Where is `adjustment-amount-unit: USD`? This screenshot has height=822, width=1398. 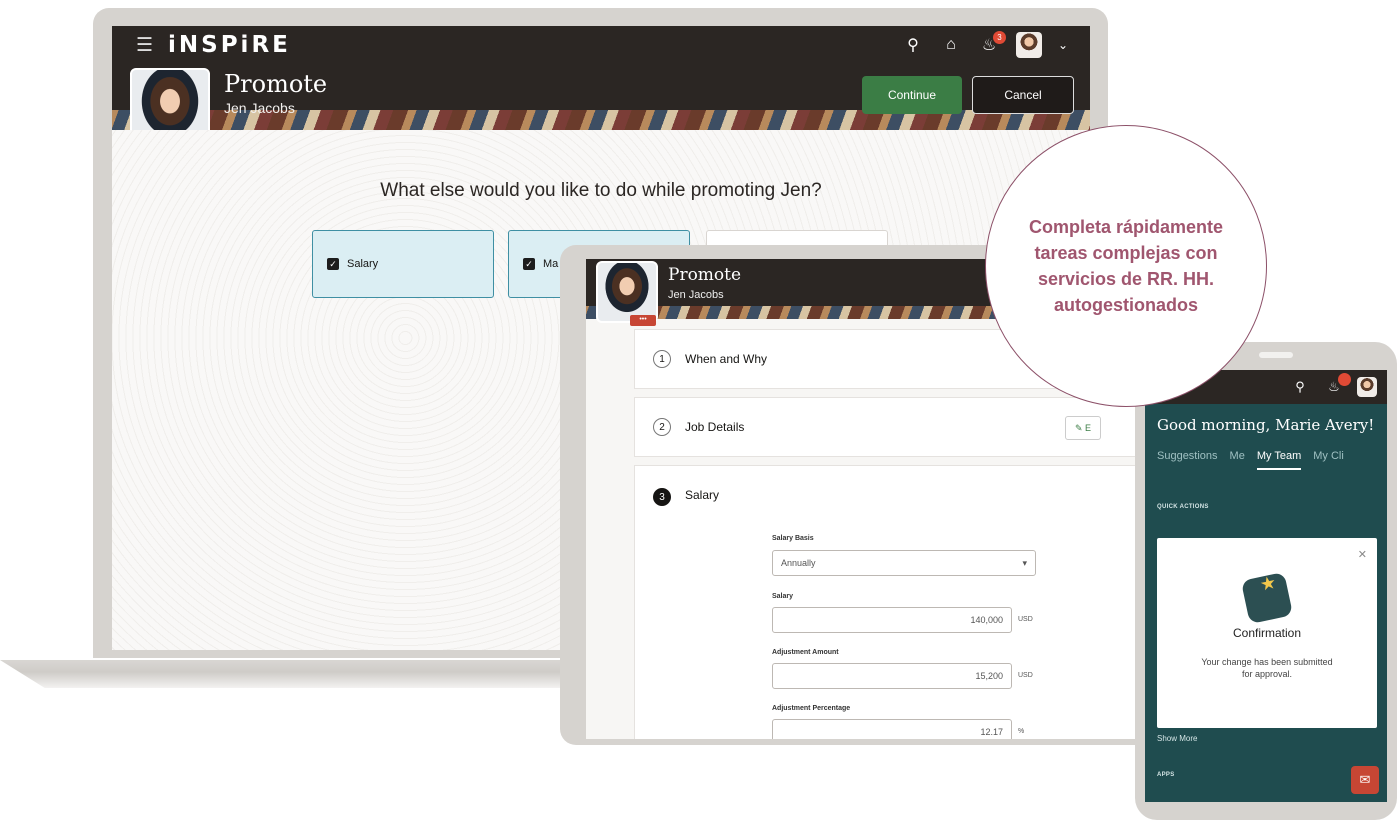
adjustment-amount-unit: USD is located at coordinates (1025, 675).